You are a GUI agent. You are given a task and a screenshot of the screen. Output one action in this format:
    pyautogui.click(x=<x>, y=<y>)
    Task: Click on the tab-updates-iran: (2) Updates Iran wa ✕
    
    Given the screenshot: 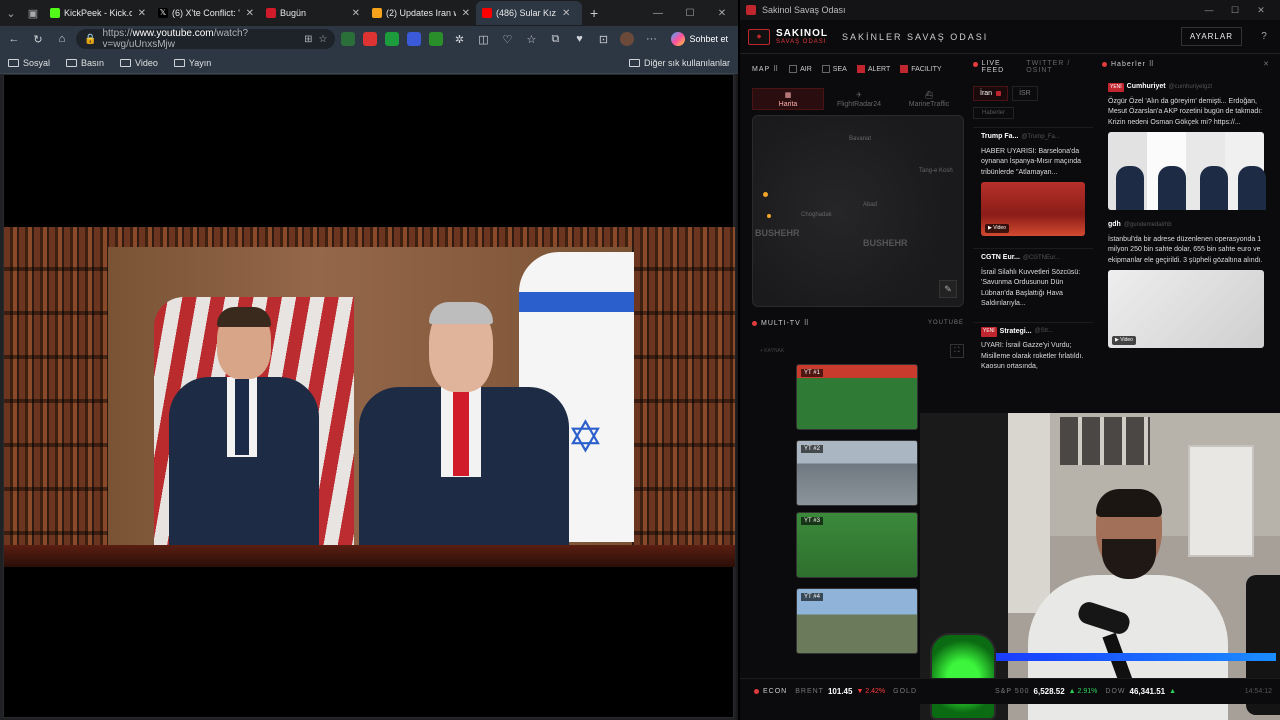 What is the action you would take?
    pyautogui.click(x=421, y=13)
    